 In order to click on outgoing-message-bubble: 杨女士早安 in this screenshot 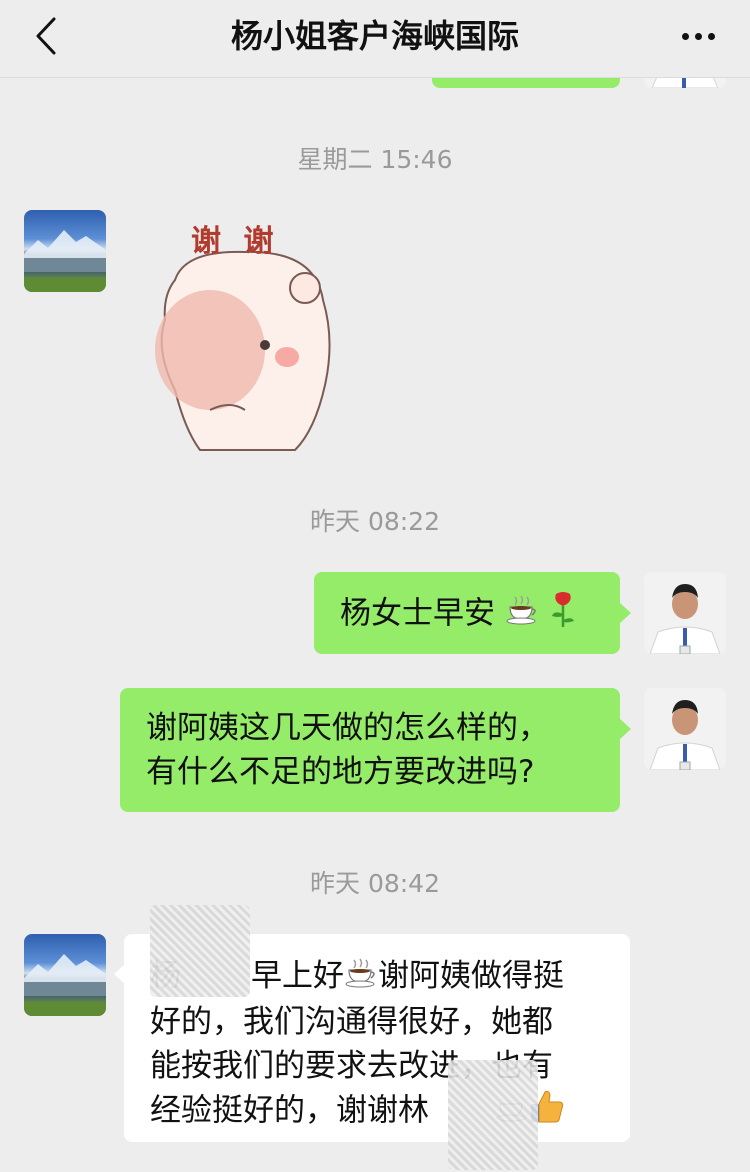, I will do `click(467, 613)`.